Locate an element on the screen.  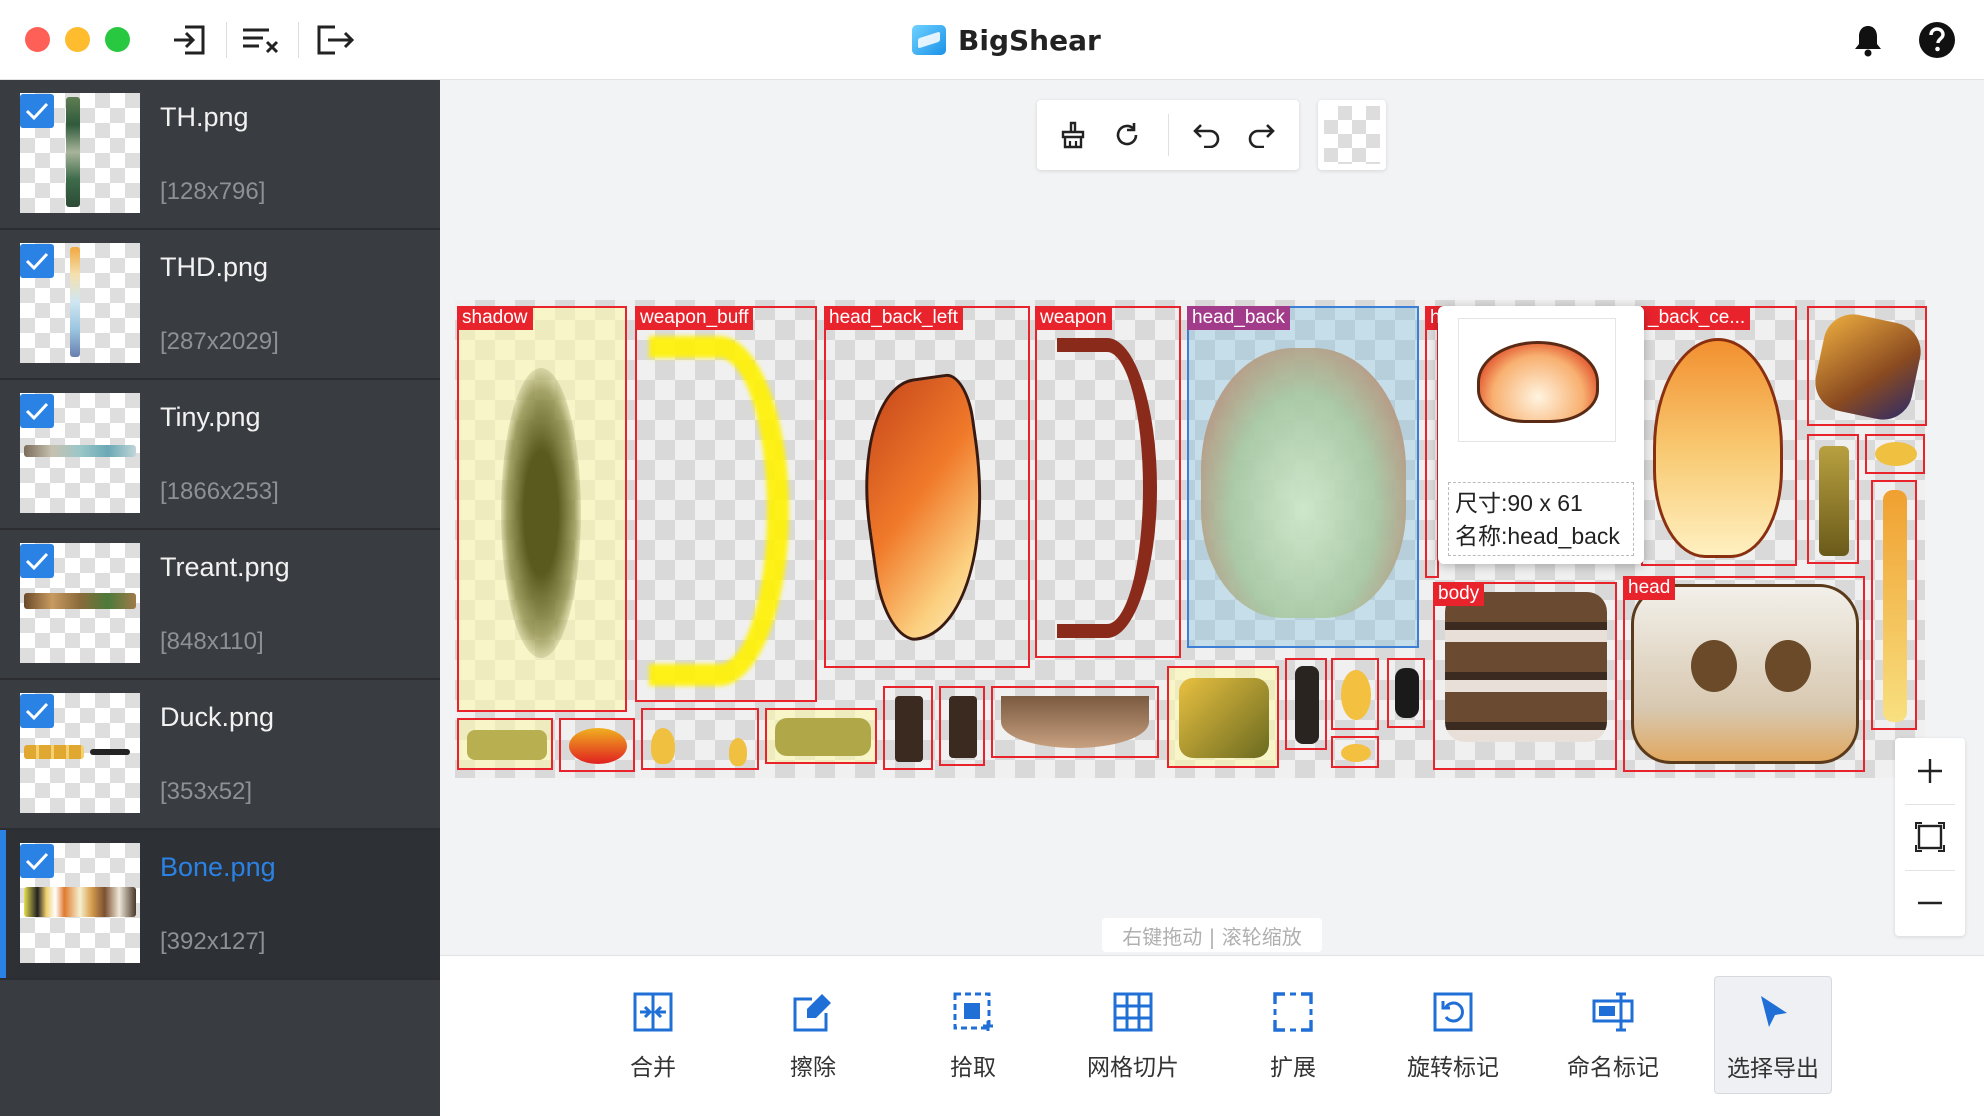
pick-button: 拾取 is located at coordinates (973, 1035).